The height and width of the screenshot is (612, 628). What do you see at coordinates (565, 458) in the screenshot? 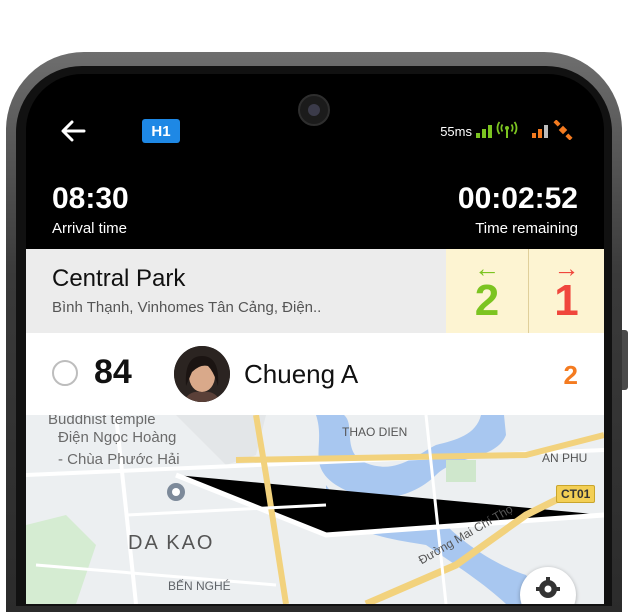
I see `map-label-an-phu: AN PHU` at bounding box center [565, 458].